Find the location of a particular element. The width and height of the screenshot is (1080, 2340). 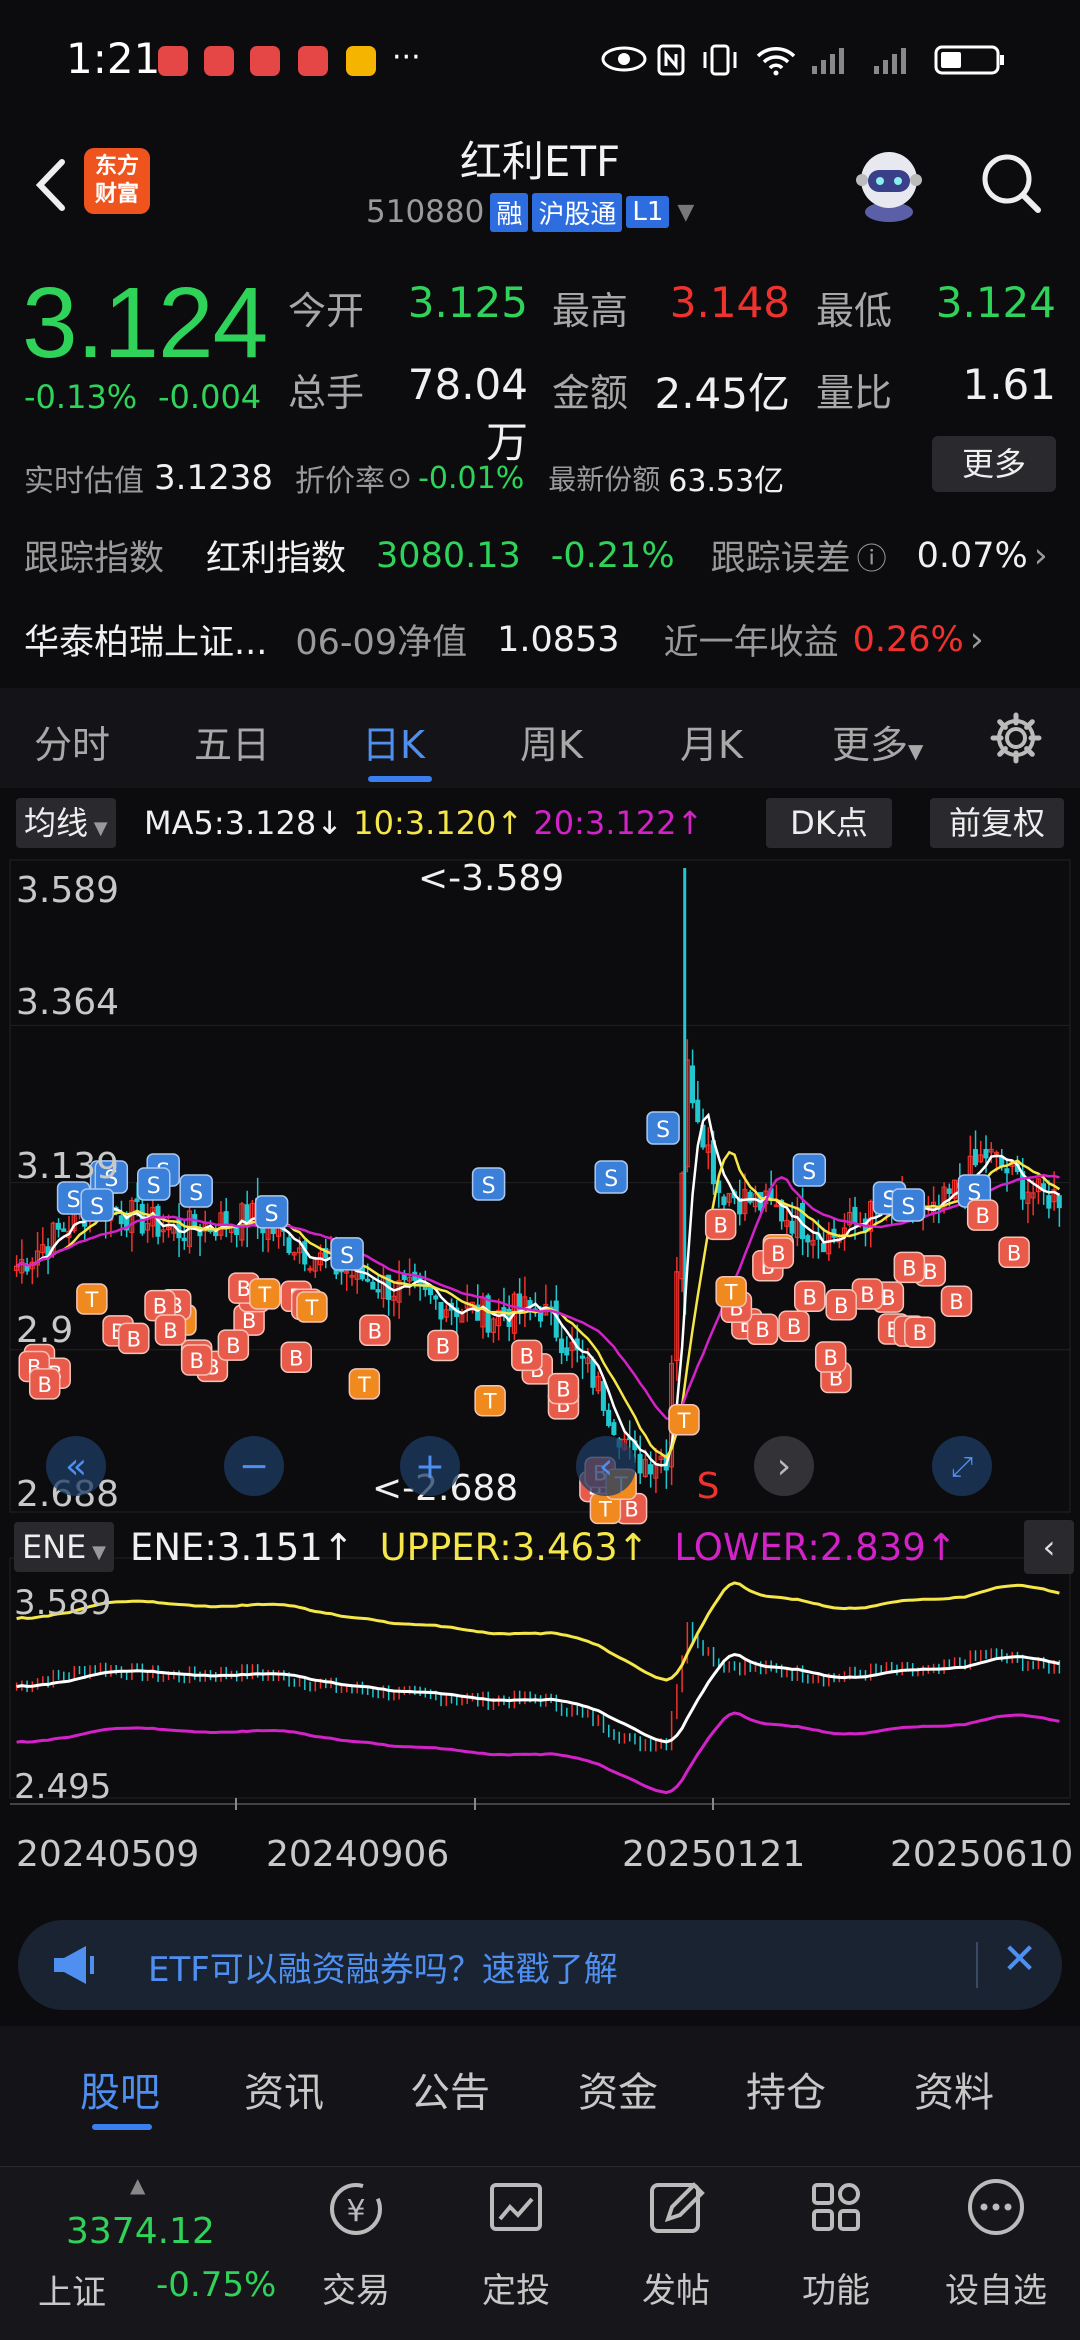

grid-icon is located at coordinates (836, 2207).